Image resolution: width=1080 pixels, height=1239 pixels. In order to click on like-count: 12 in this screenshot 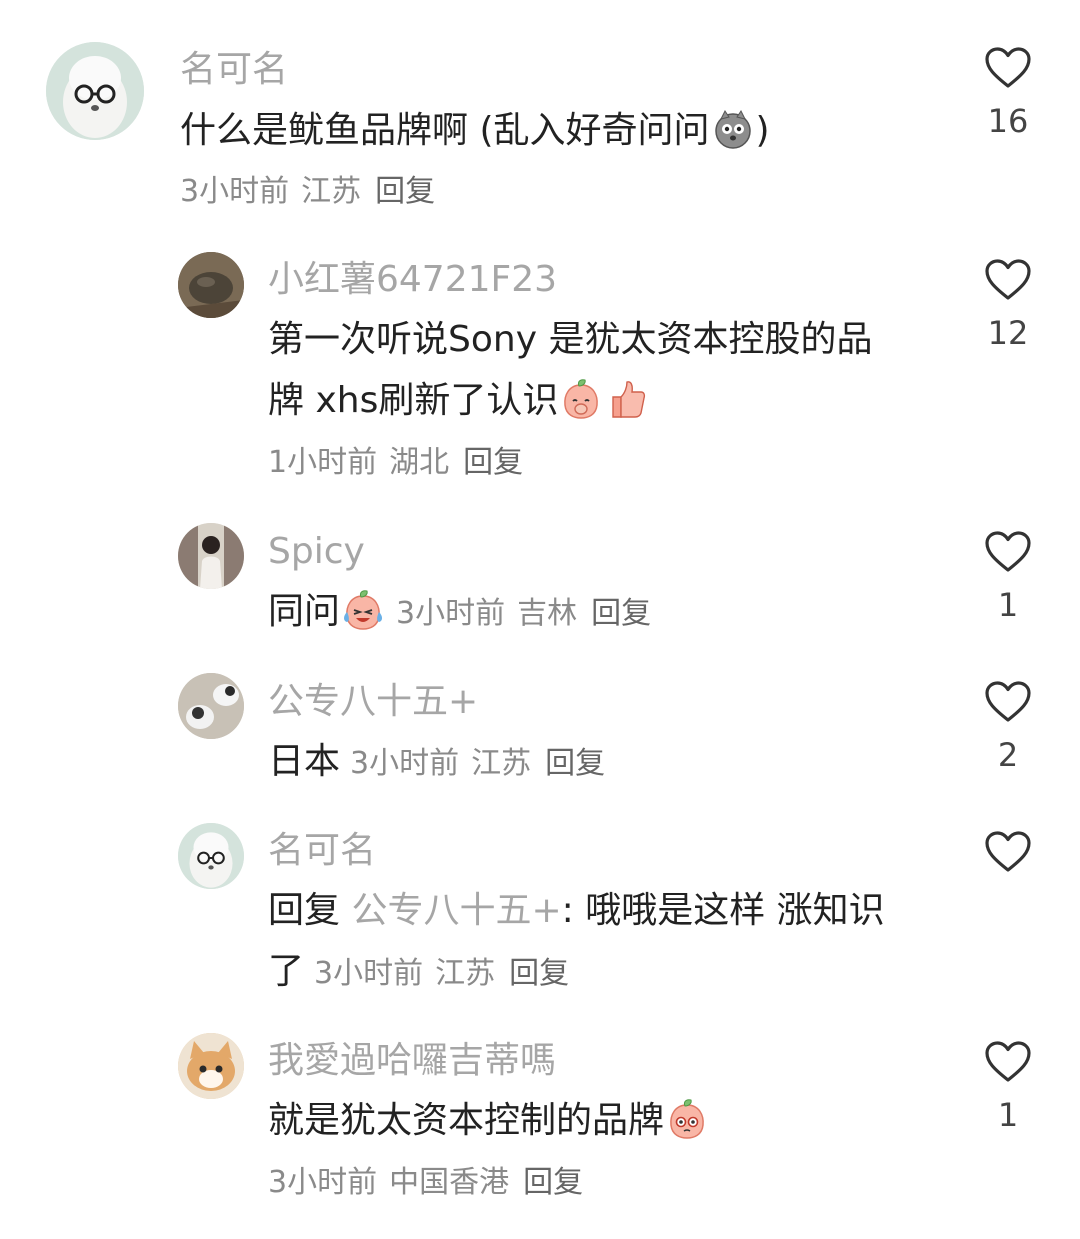, I will do `click(1008, 333)`.